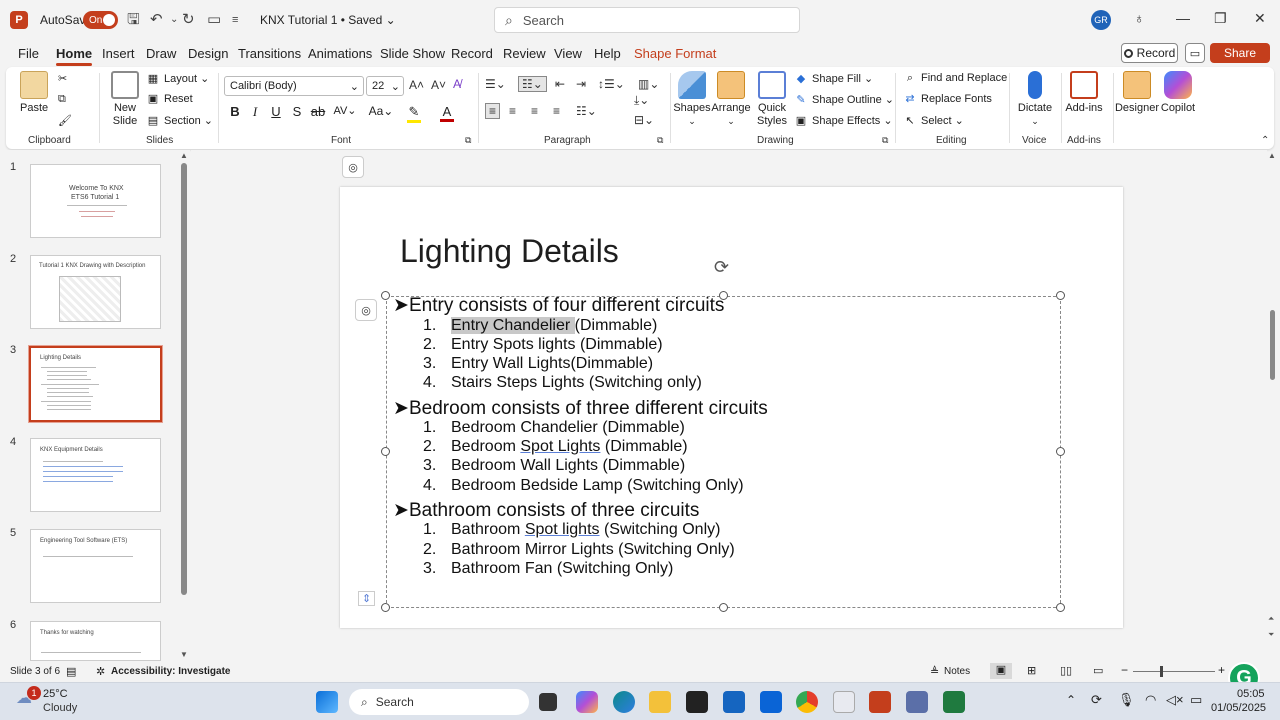  Describe the element at coordinates (95, 641) in the screenshot. I see `slide-thumbnail-6: Thanks for watching` at that location.